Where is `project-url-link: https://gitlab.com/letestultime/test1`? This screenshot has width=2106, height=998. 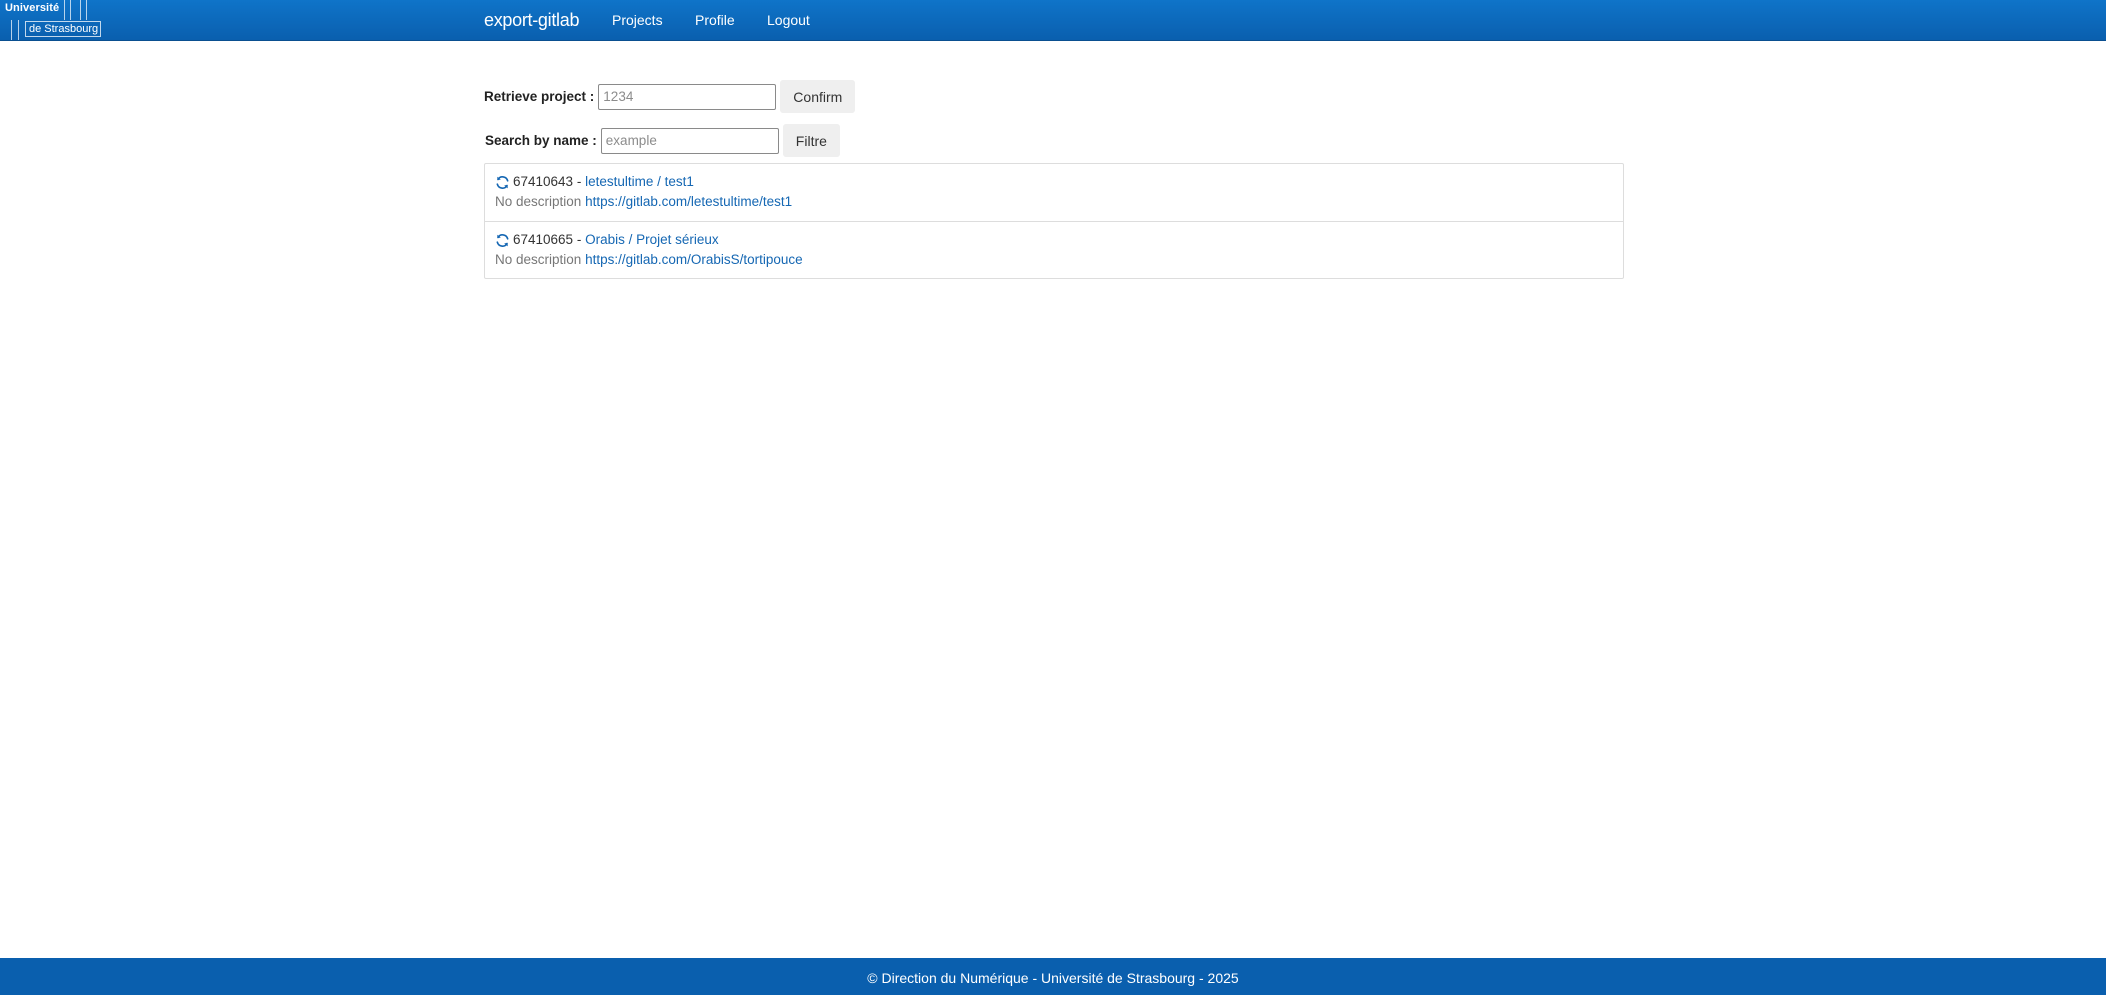
project-url-link: https://gitlab.com/letestultime/test1 is located at coordinates (688, 201).